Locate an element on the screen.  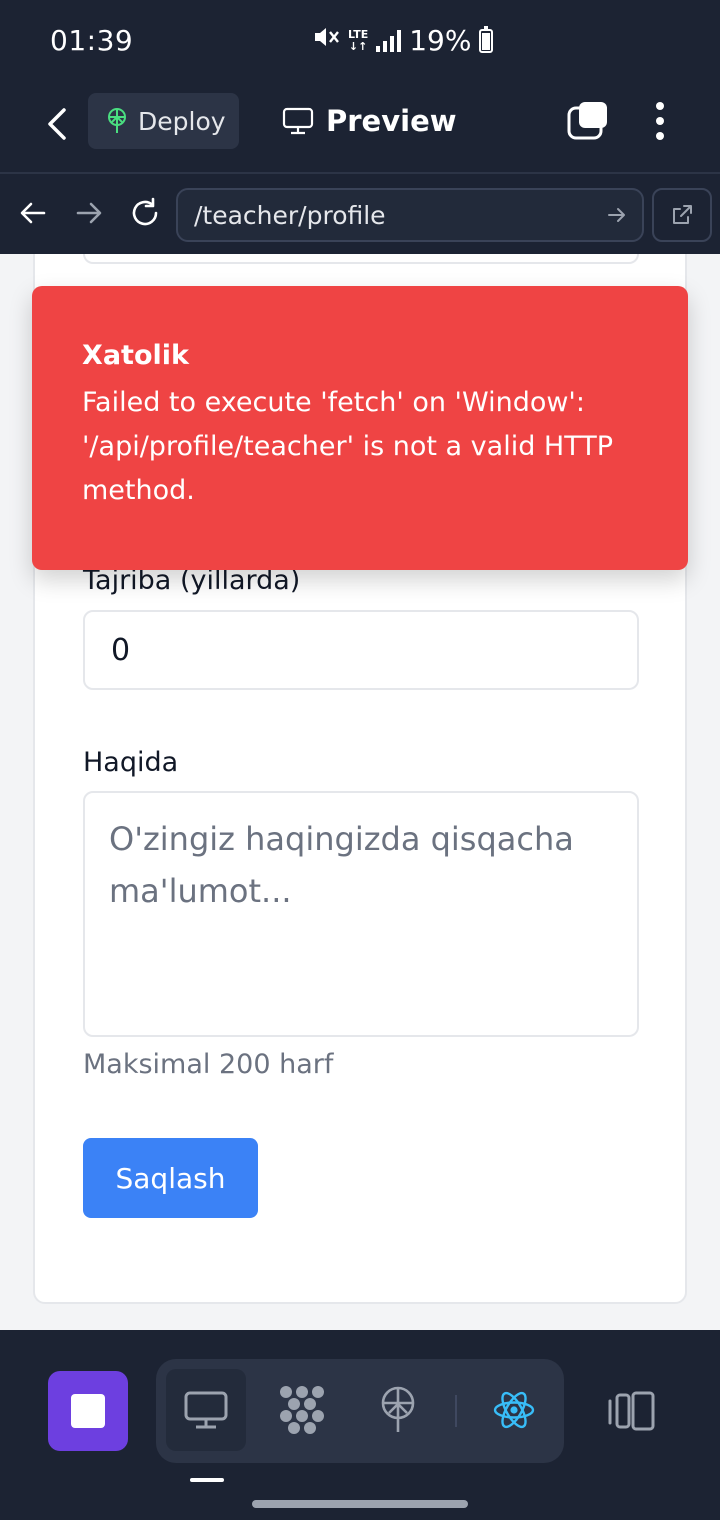
tabs-icon is located at coordinates (587, 121).